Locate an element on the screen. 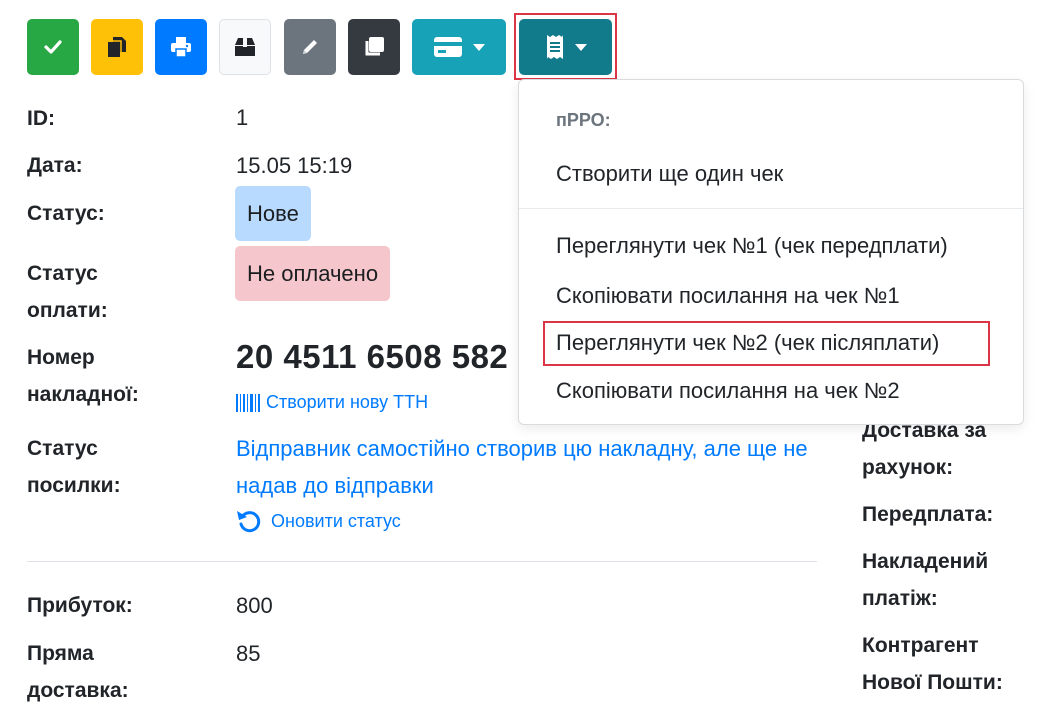  refresh-status-link-text: Оновити статус is located at coordinates (336, 520).